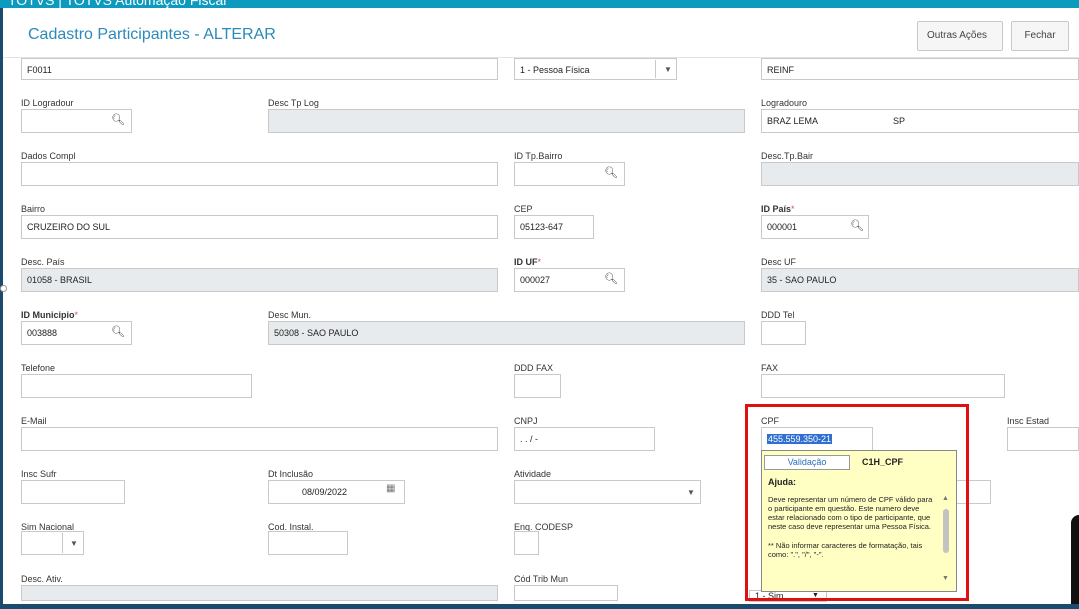 Image resolution: width=1079 pixels, height=609 pixels. What do you see at coordinates (34, 421) in the screenshot?
I see `email-label: E-Mail` at bounding box center [34, 421].